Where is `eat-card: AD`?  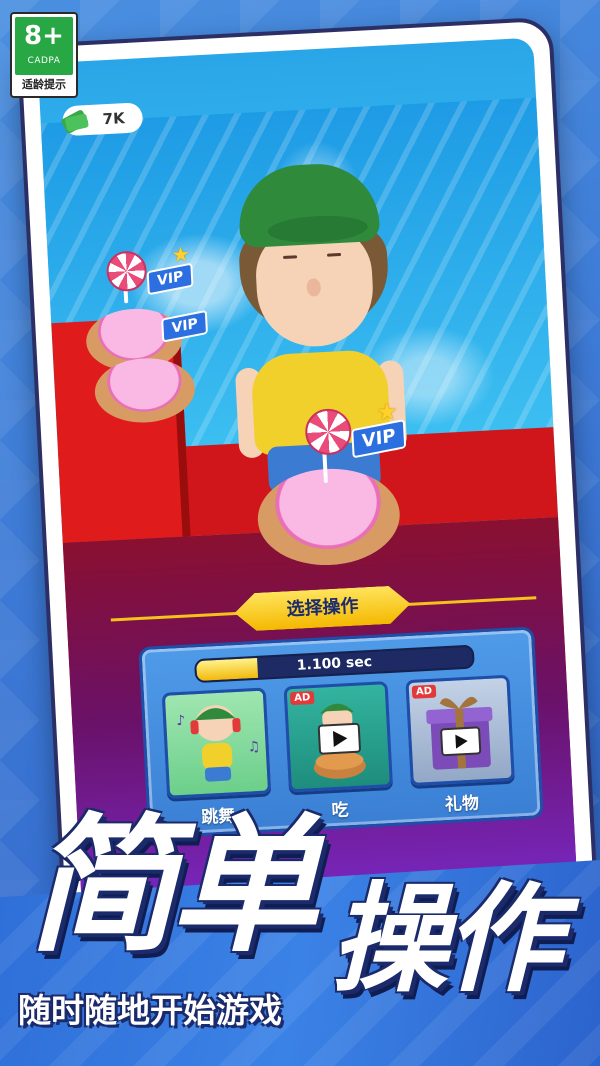
eat-card: AD is located at coordinates (338, 737).